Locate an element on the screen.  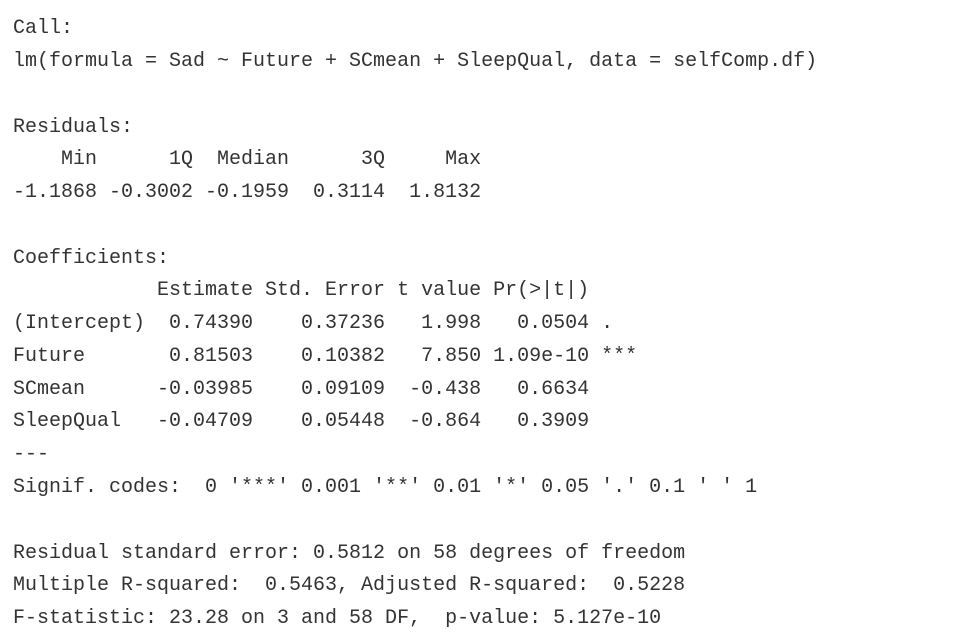
call-header: Call: is located at coordinates (43, 28).